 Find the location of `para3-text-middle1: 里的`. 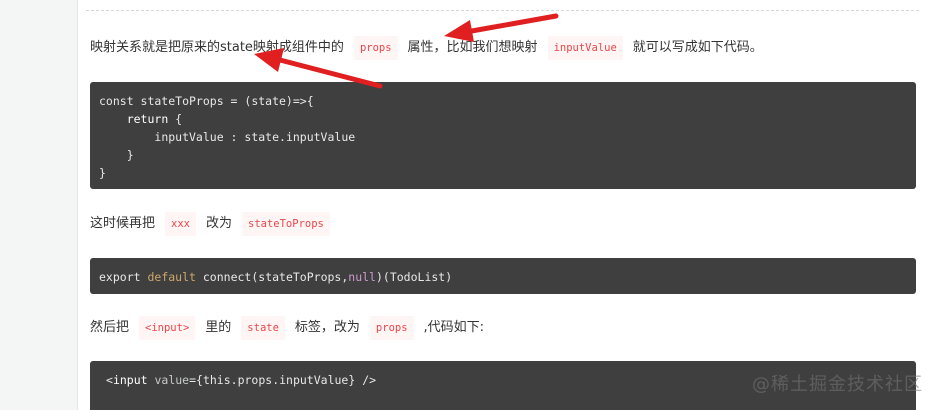

para3-text-middle1: 里的 is located at coordinates (218, 327).